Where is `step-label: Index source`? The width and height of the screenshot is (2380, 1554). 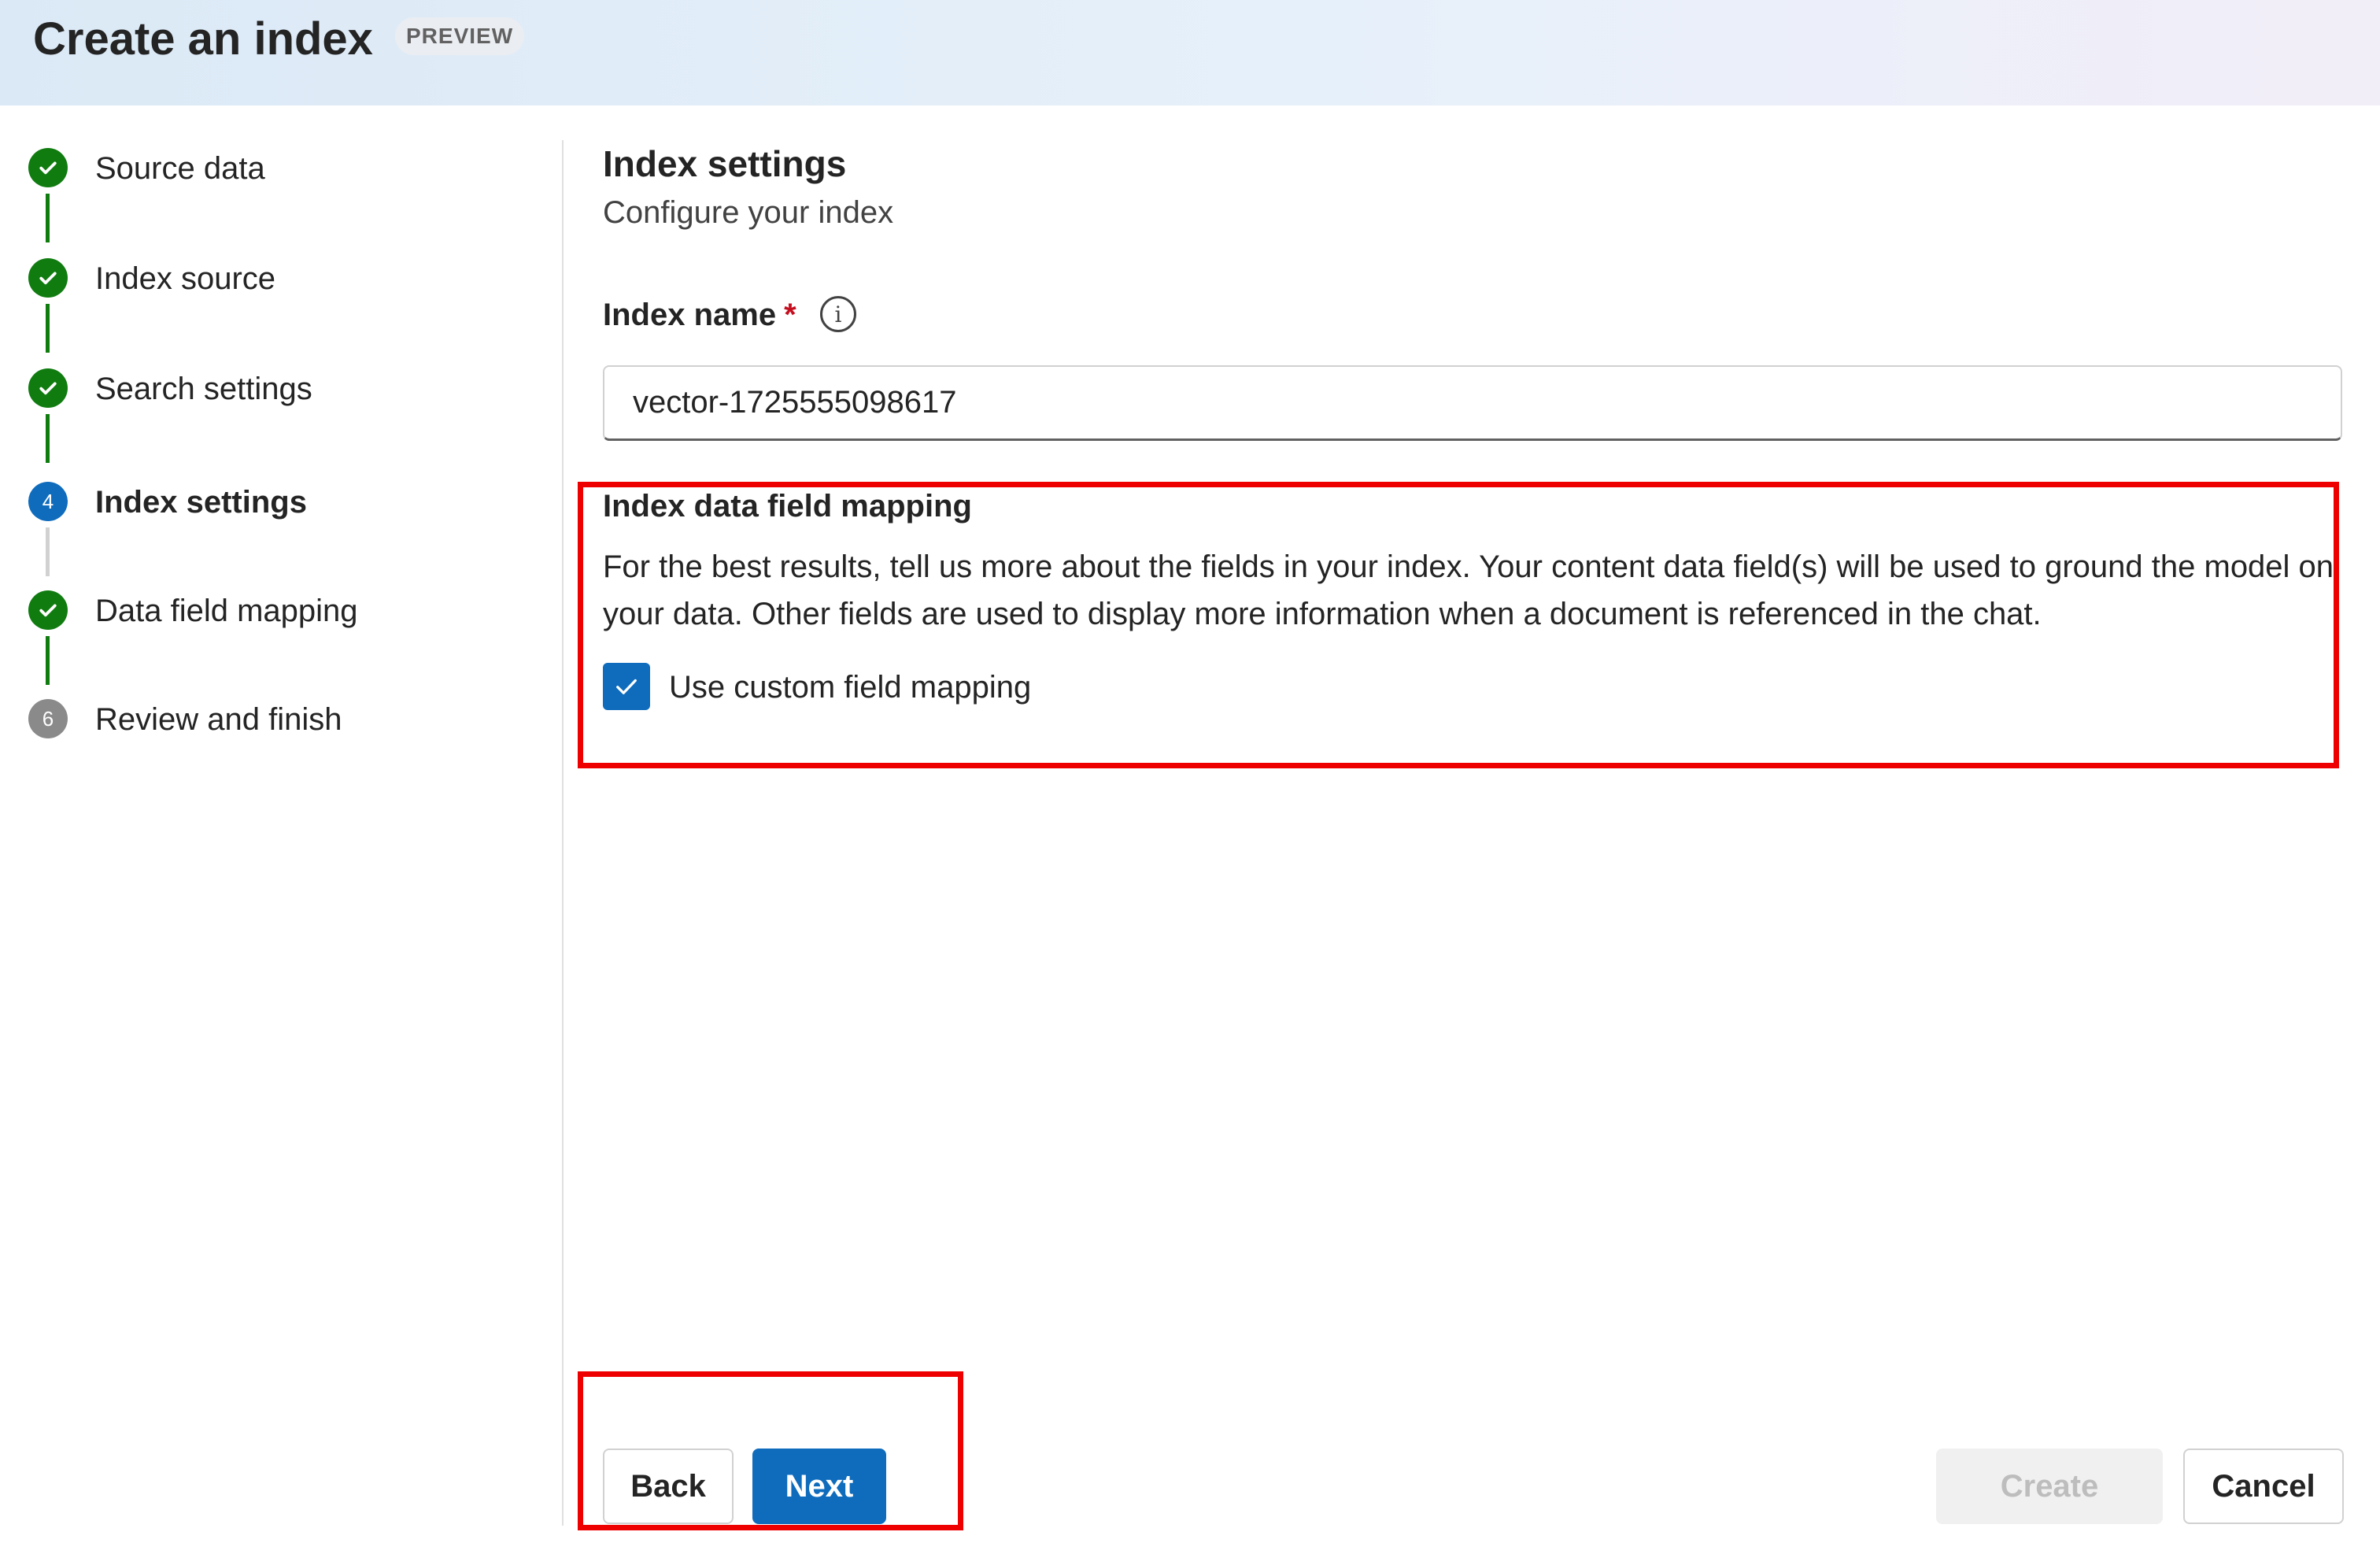
step-label: Index source is located at coordinates (185, 278).